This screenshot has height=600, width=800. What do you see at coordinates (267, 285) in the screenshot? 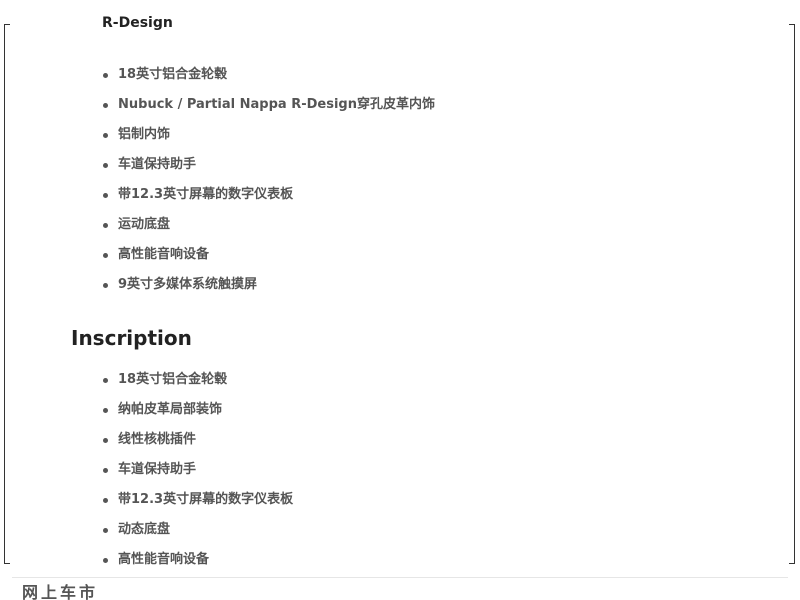
I see `list-item: 9英寸多媒体系统触摸屏` at bounding box center [267, 285].